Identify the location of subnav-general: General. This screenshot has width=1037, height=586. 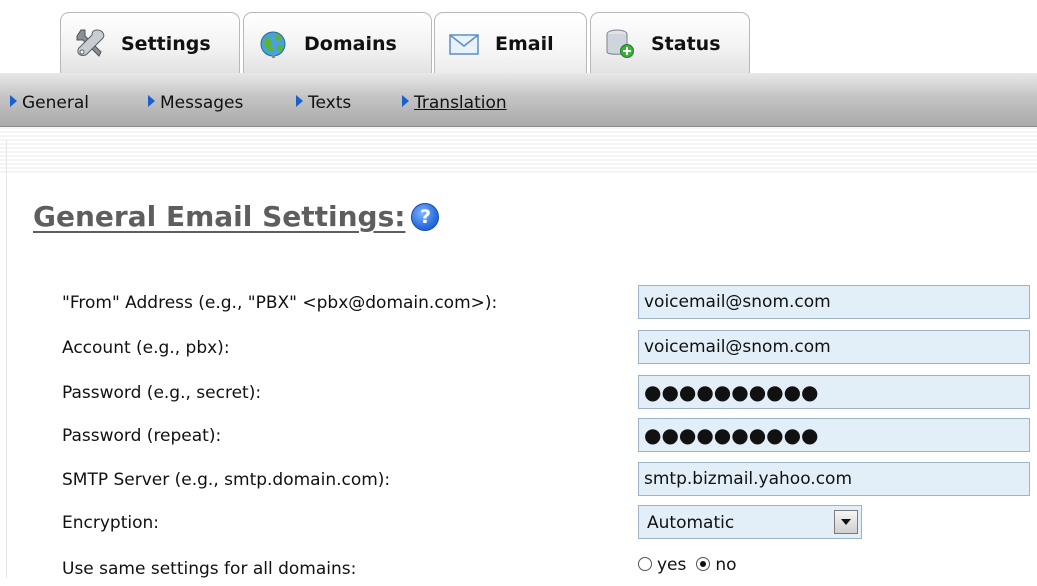
(49, 103).